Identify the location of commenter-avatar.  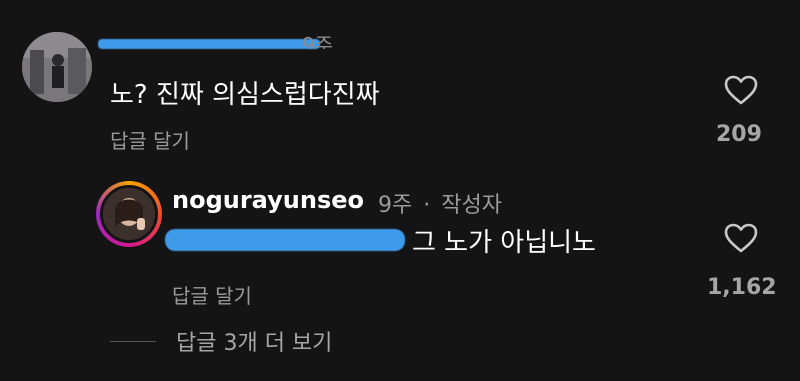
(57, 67).